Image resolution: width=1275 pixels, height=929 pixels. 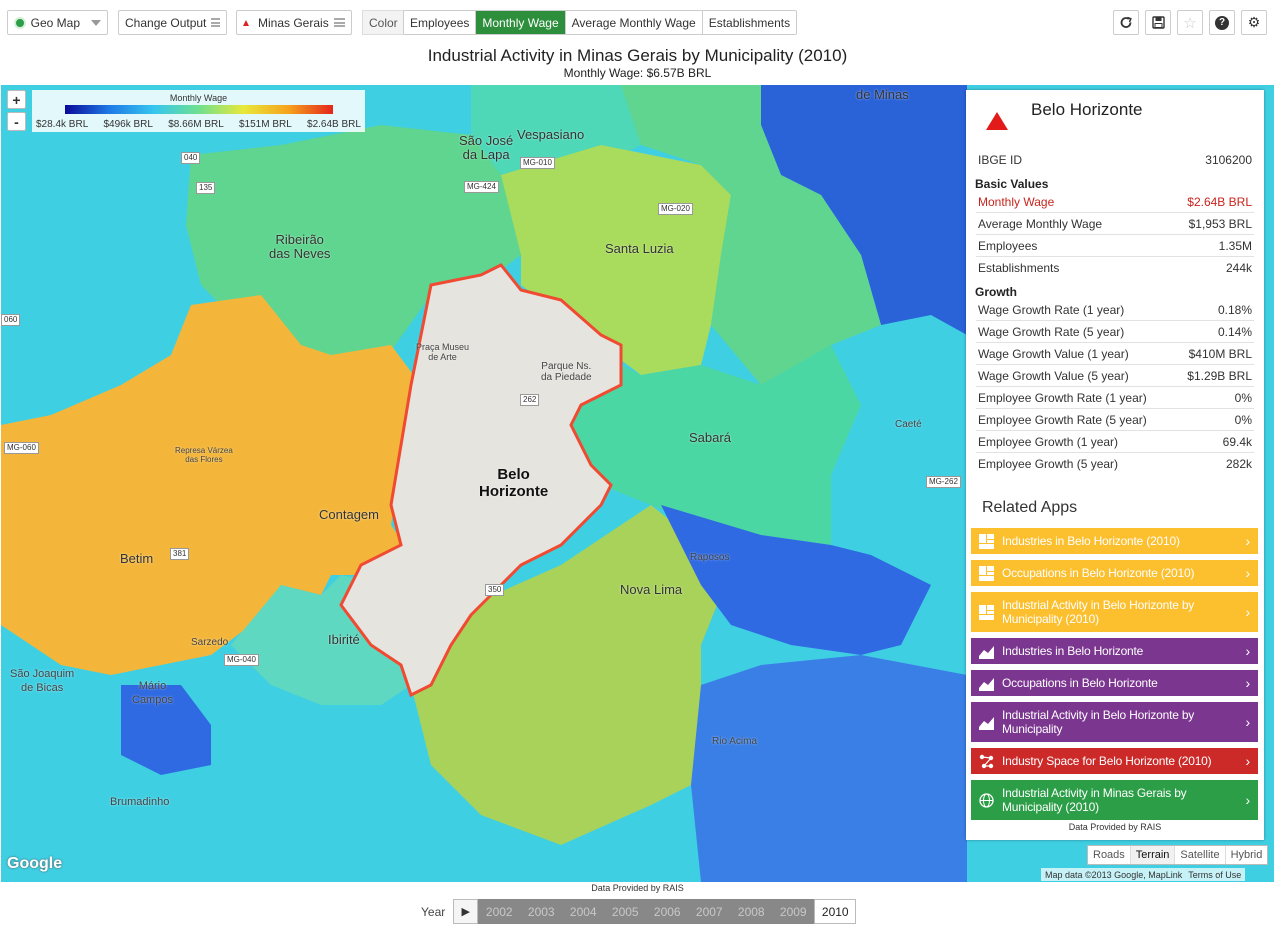 I want to click on year-option: 2002, so click(x=499, y=911).